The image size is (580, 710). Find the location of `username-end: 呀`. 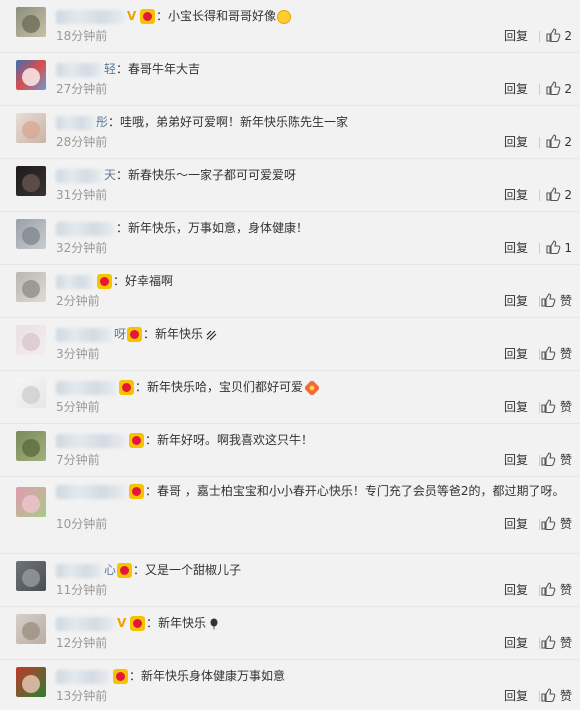

username-end: 呀 is located at coordinates (120, 334).